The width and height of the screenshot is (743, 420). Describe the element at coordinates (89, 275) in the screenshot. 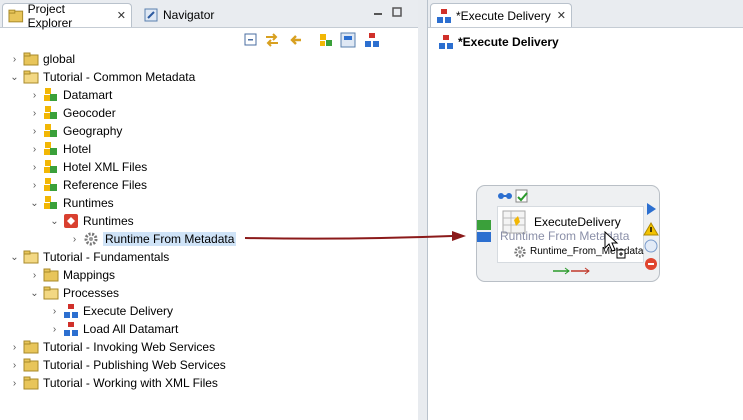

I see `tree-item-label: Mappings` at that location.